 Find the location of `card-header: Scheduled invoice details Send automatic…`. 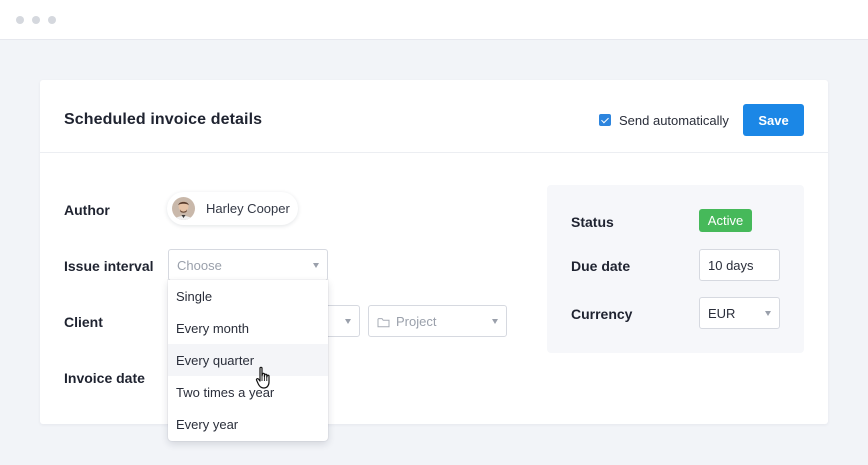

card-header: Scheduled invoice details Send automatic… is located at coordinates (434, 116).